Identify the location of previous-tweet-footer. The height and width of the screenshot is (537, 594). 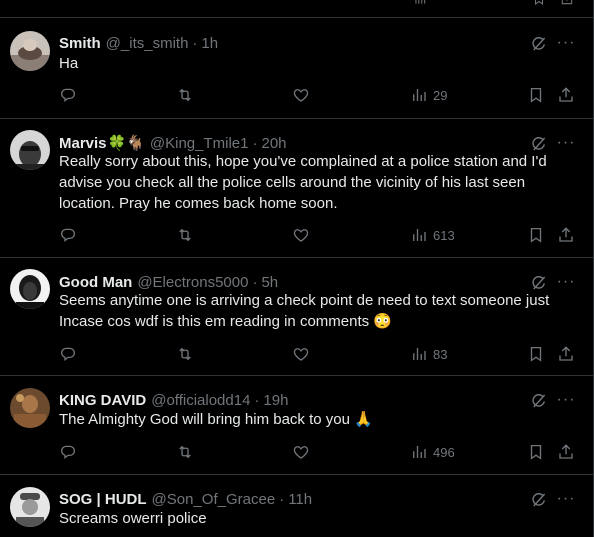
(296, 9).